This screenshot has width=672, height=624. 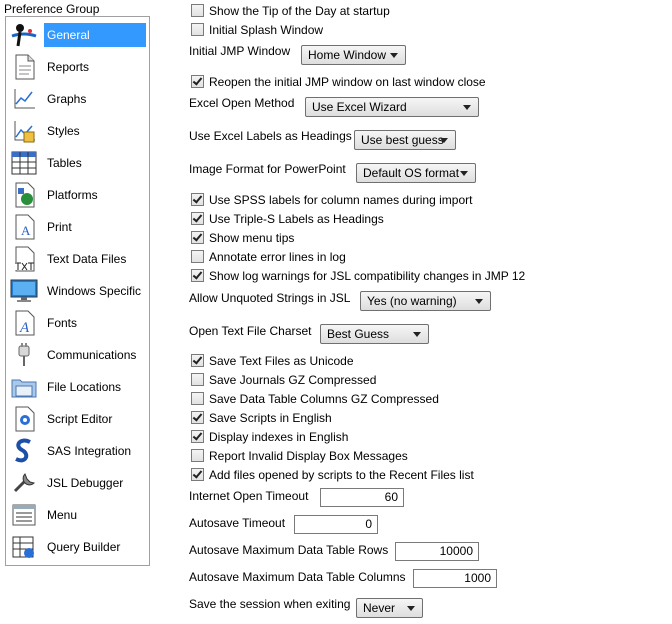 What do you see at coordinates (197, 275) in the screenshot?
I see `log-warnings-checkbox` at bounding box center [197, 275].